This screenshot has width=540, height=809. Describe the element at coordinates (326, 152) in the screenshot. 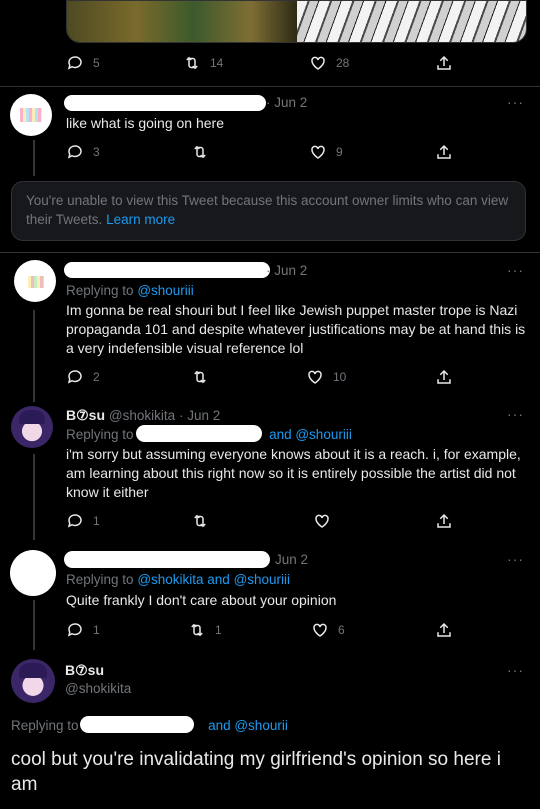

I see `like-action: 9` at that location.